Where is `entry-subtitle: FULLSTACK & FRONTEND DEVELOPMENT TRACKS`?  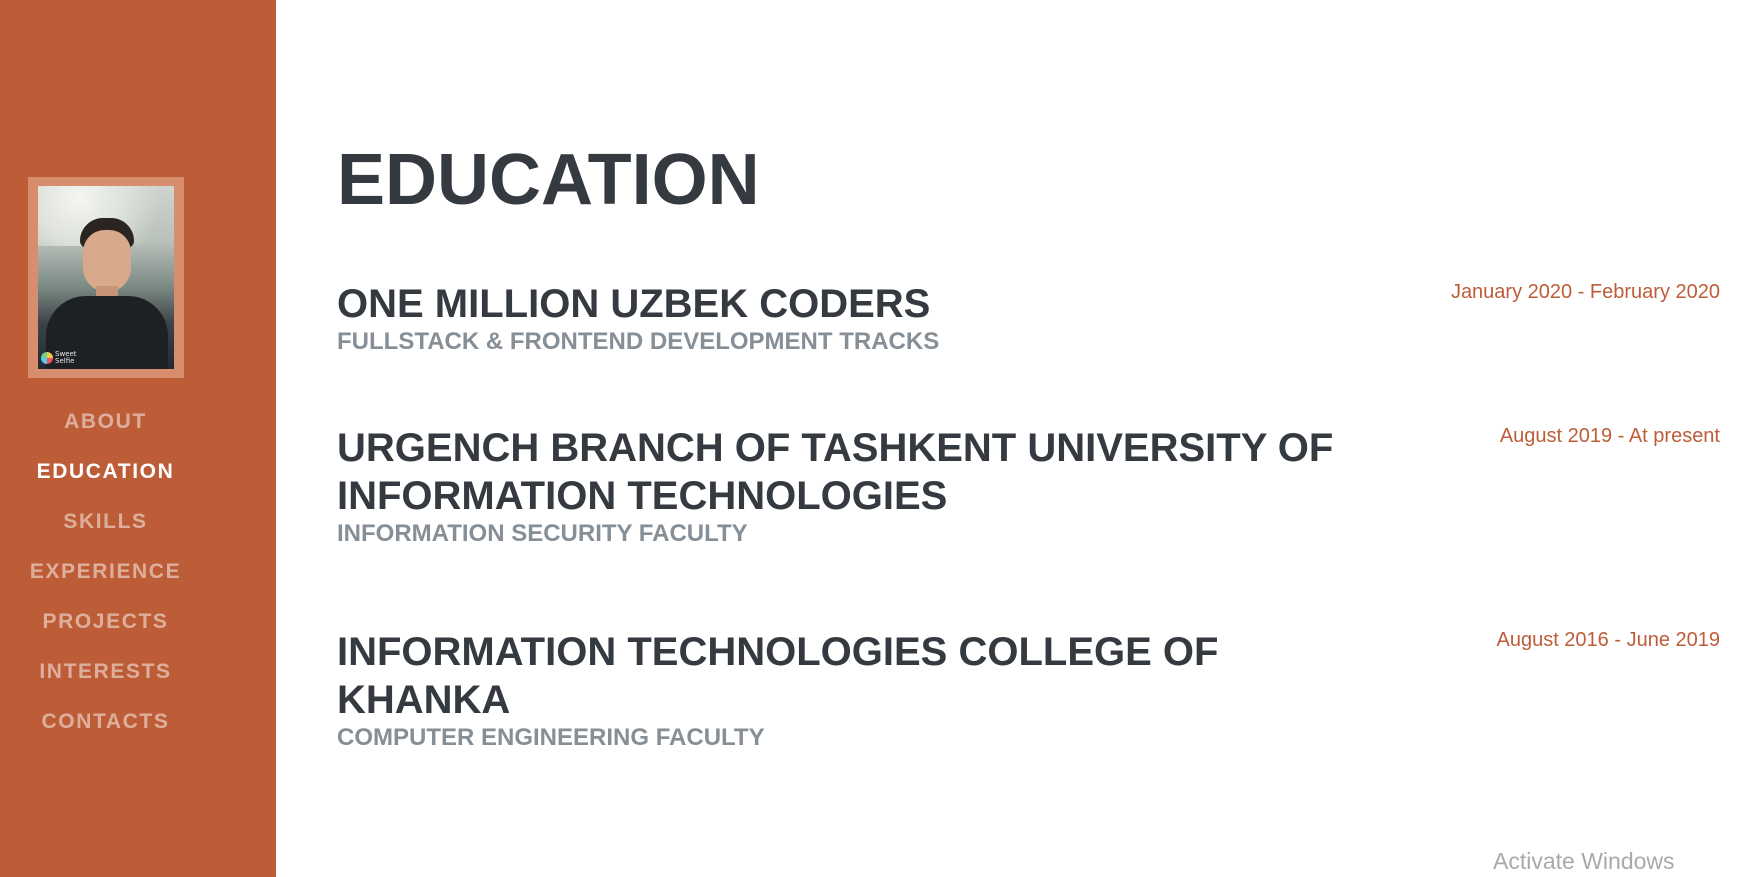
entry-subtitle: FULLSTACK & FRONTEND DEVELOPMENT TRACKS is located at coordinates (638, 341).